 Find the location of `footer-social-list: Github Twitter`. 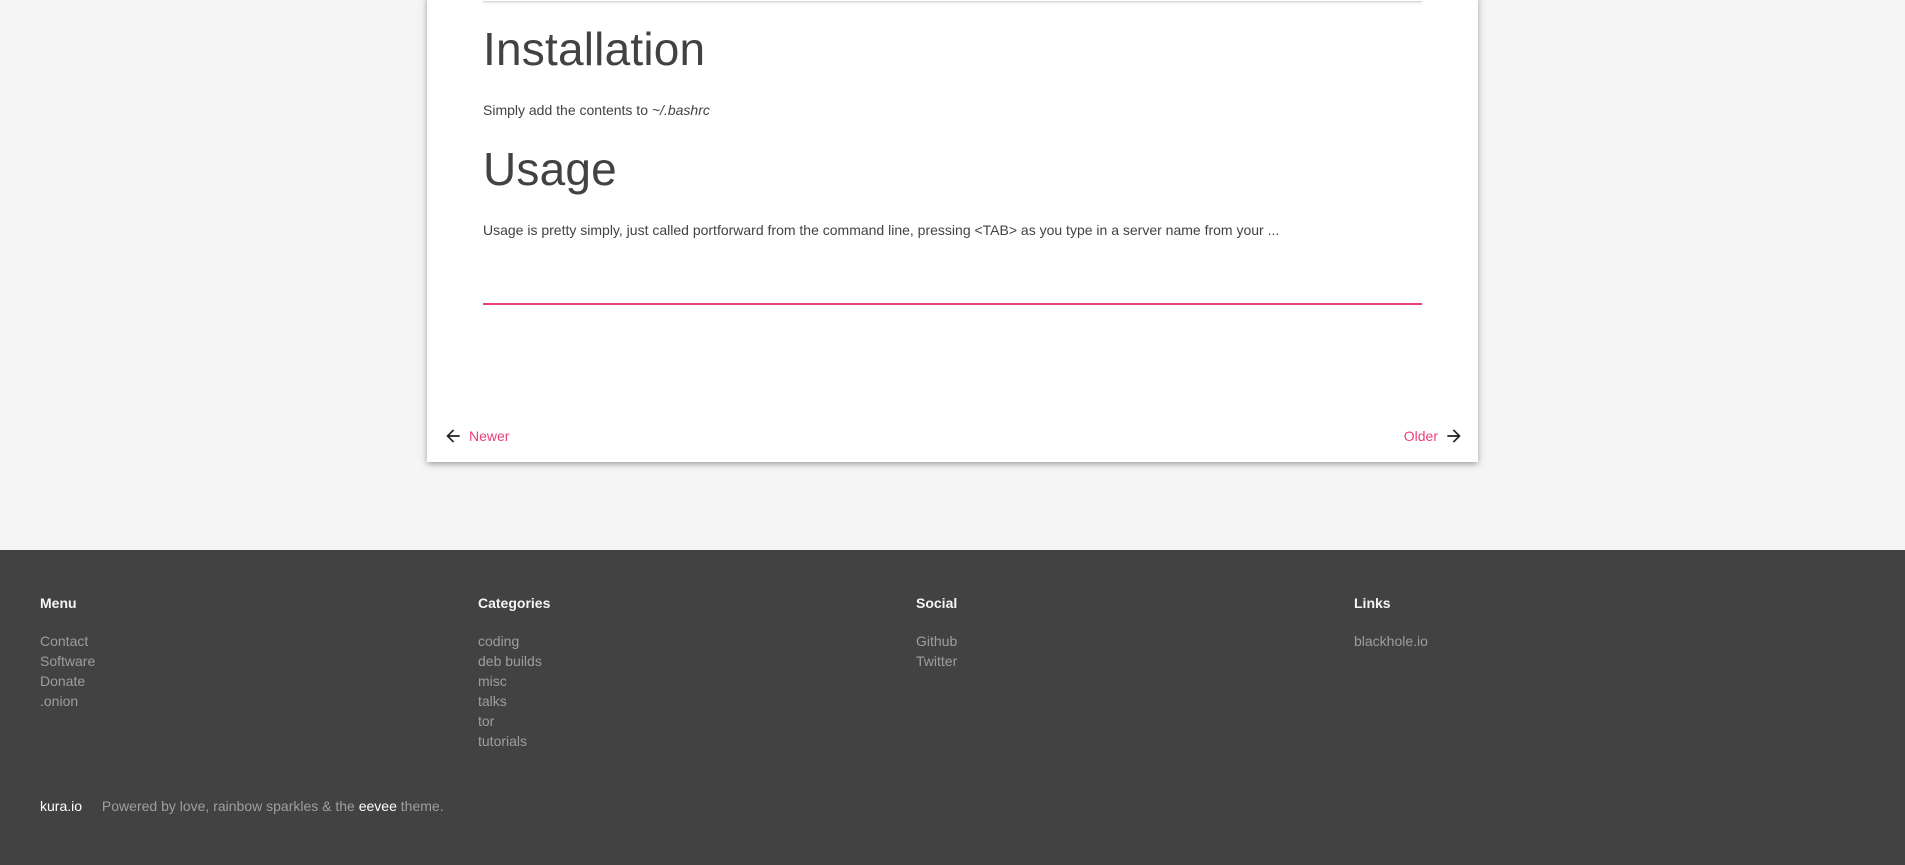

footer-social-list: Github Twitter is located at coordinates (936, 651).